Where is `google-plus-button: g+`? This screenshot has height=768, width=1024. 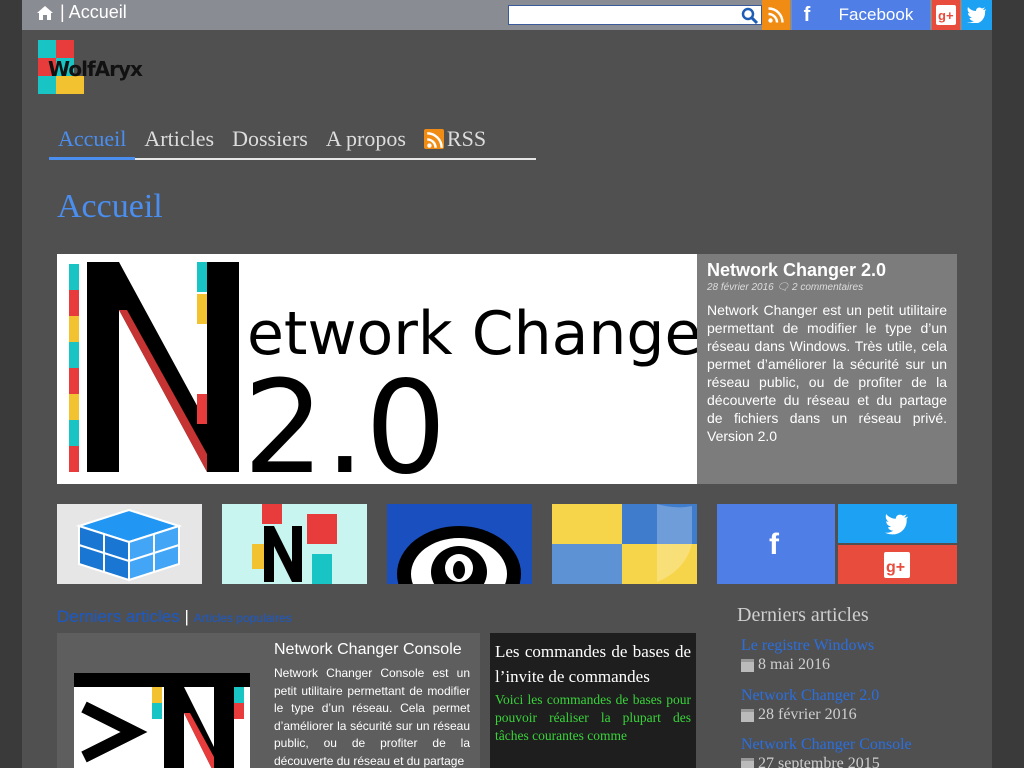
google-plus-button: g+ is located at coordinates (946, 15).